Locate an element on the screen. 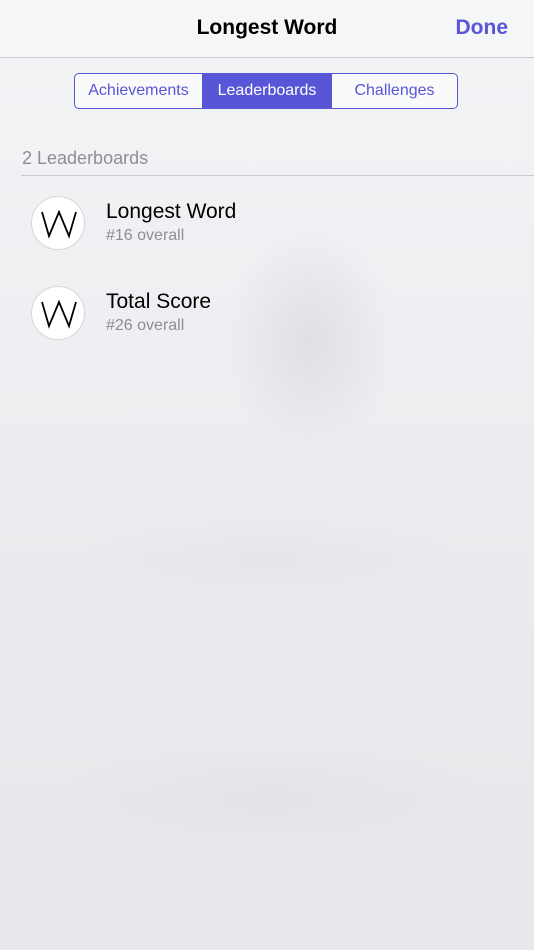  section-header: 2 Leaderboards is located at coordinates (85, 158).